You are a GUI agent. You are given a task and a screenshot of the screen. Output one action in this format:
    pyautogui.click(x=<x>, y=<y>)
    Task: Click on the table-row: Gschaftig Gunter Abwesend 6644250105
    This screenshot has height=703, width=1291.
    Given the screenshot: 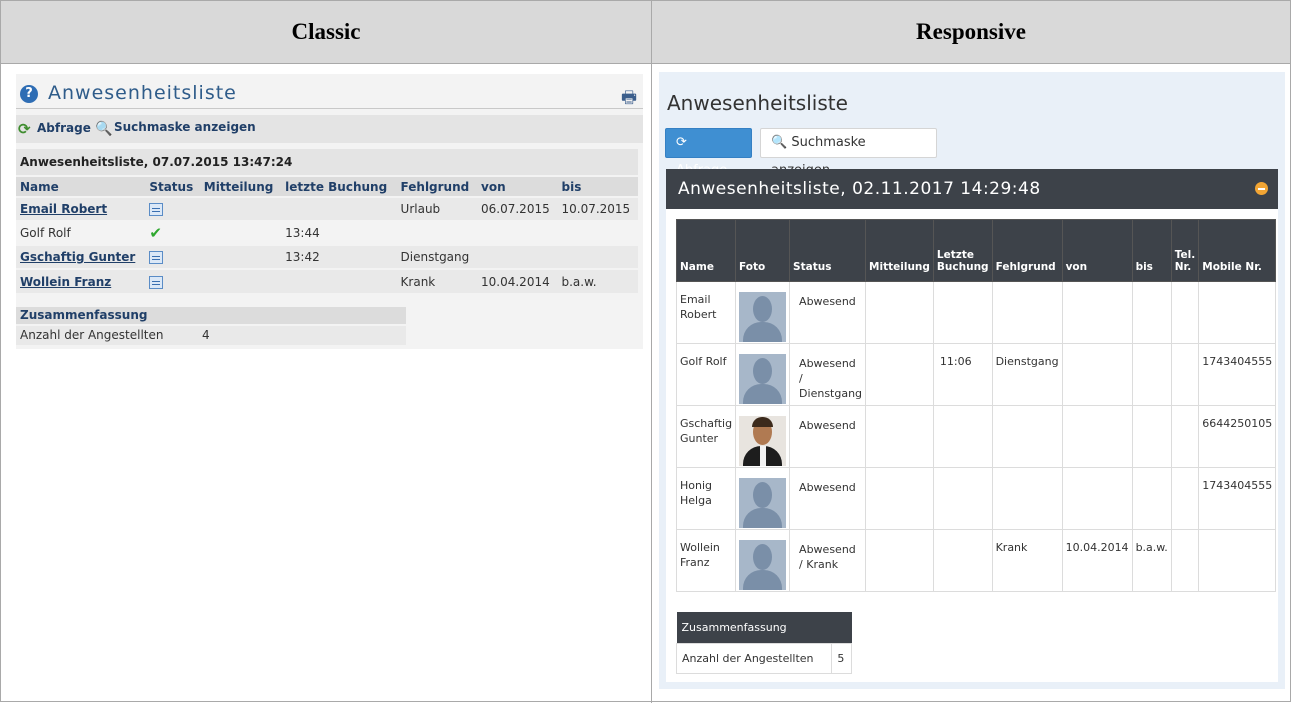 What is the action you would take?
    pyautogui.click(x=976, y=436)
    